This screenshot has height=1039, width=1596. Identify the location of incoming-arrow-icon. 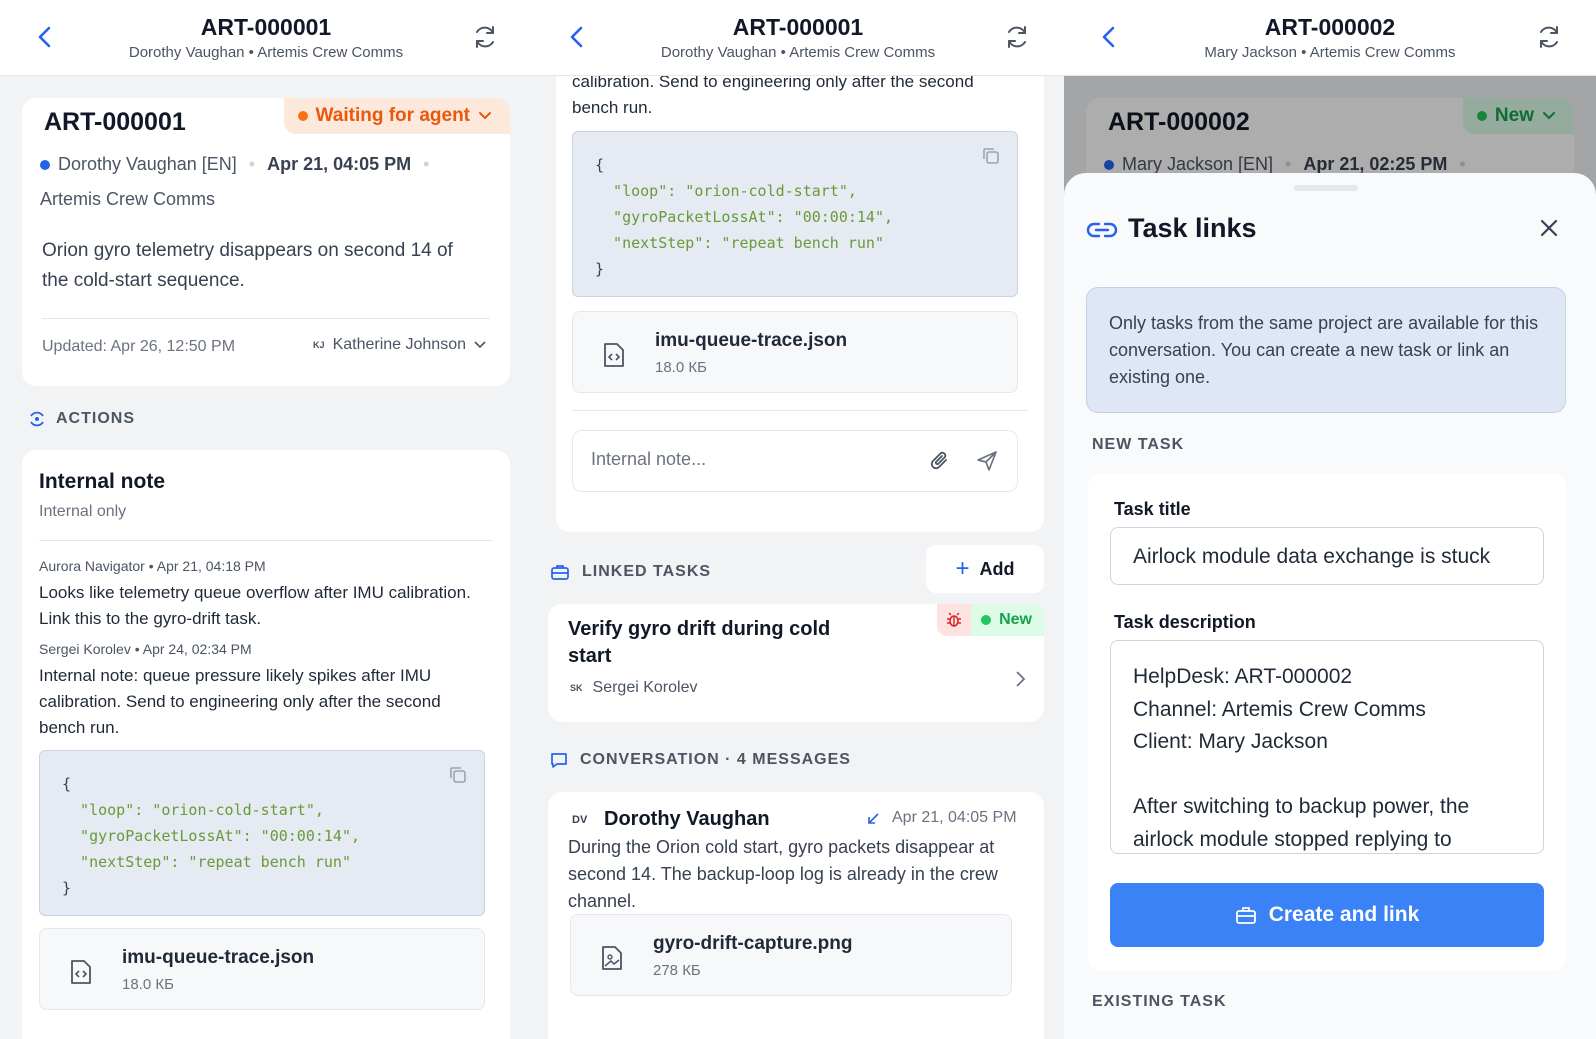
(873, 818).